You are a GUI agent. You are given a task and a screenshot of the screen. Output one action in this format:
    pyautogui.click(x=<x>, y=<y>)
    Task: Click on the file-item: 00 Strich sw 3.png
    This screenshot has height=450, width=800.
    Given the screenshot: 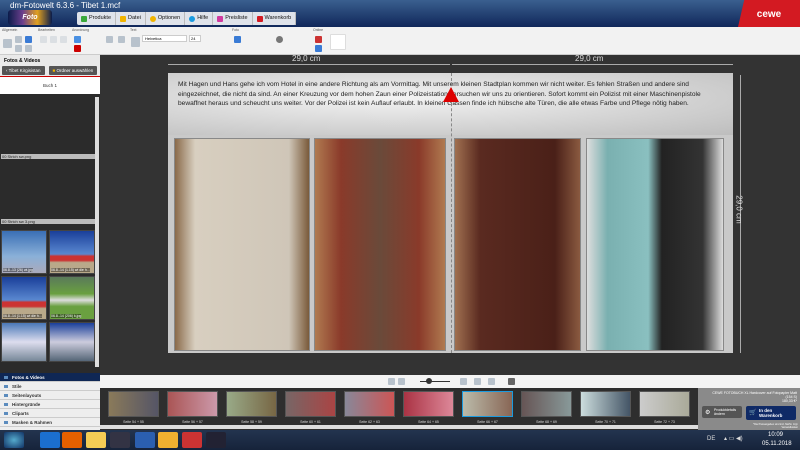 What is the action you would take?
    pyautogui.click(x=48, y=221)
    